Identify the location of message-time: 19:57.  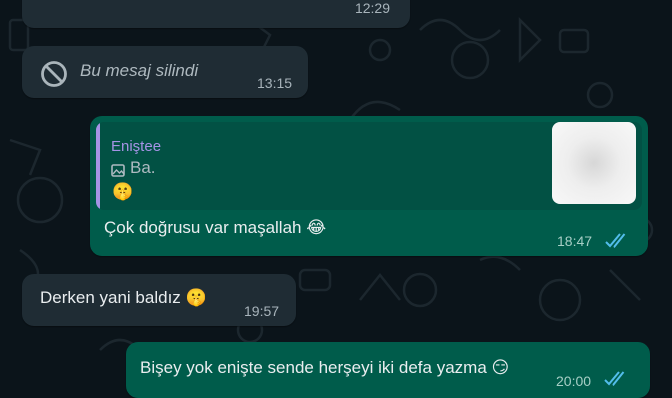
(262, 311).